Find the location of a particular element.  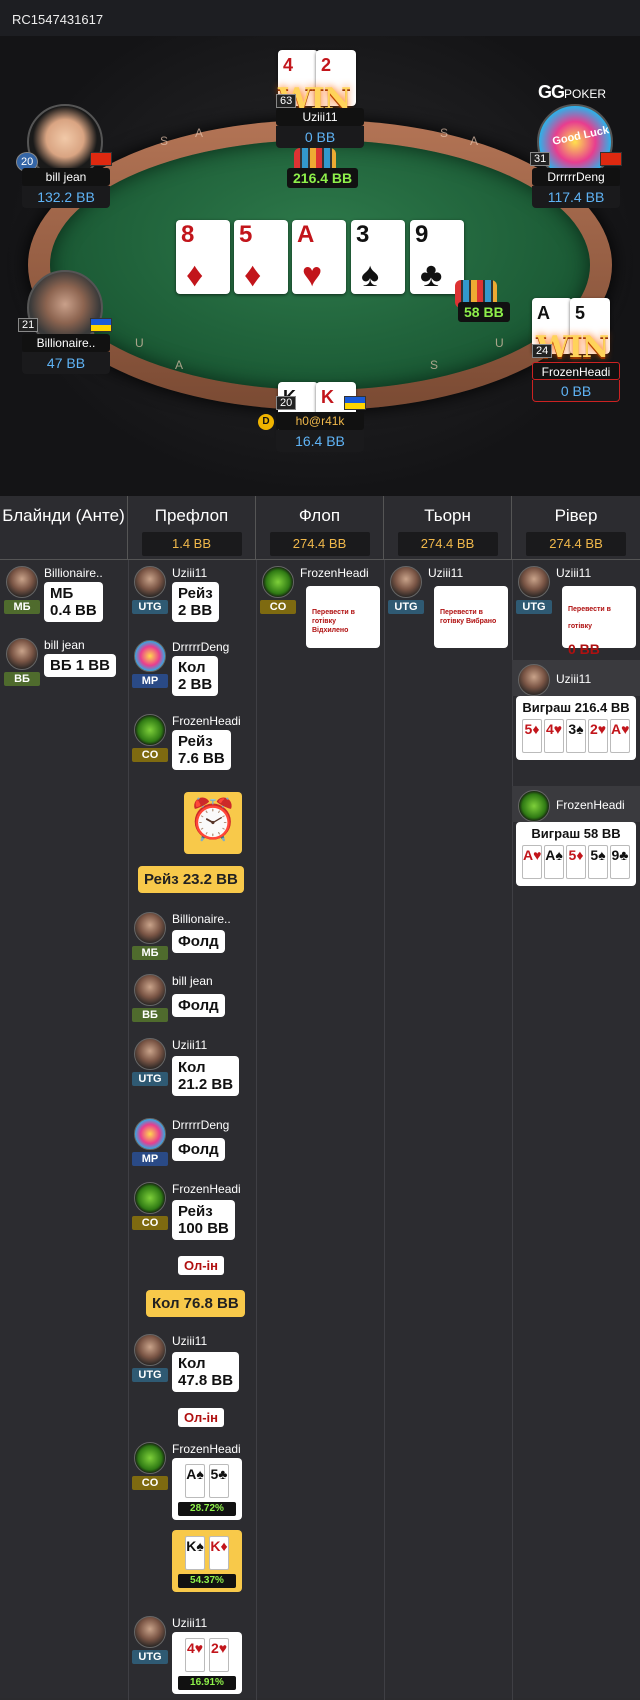

seat-stack: 47 BB is located at coordinates (66, 363).